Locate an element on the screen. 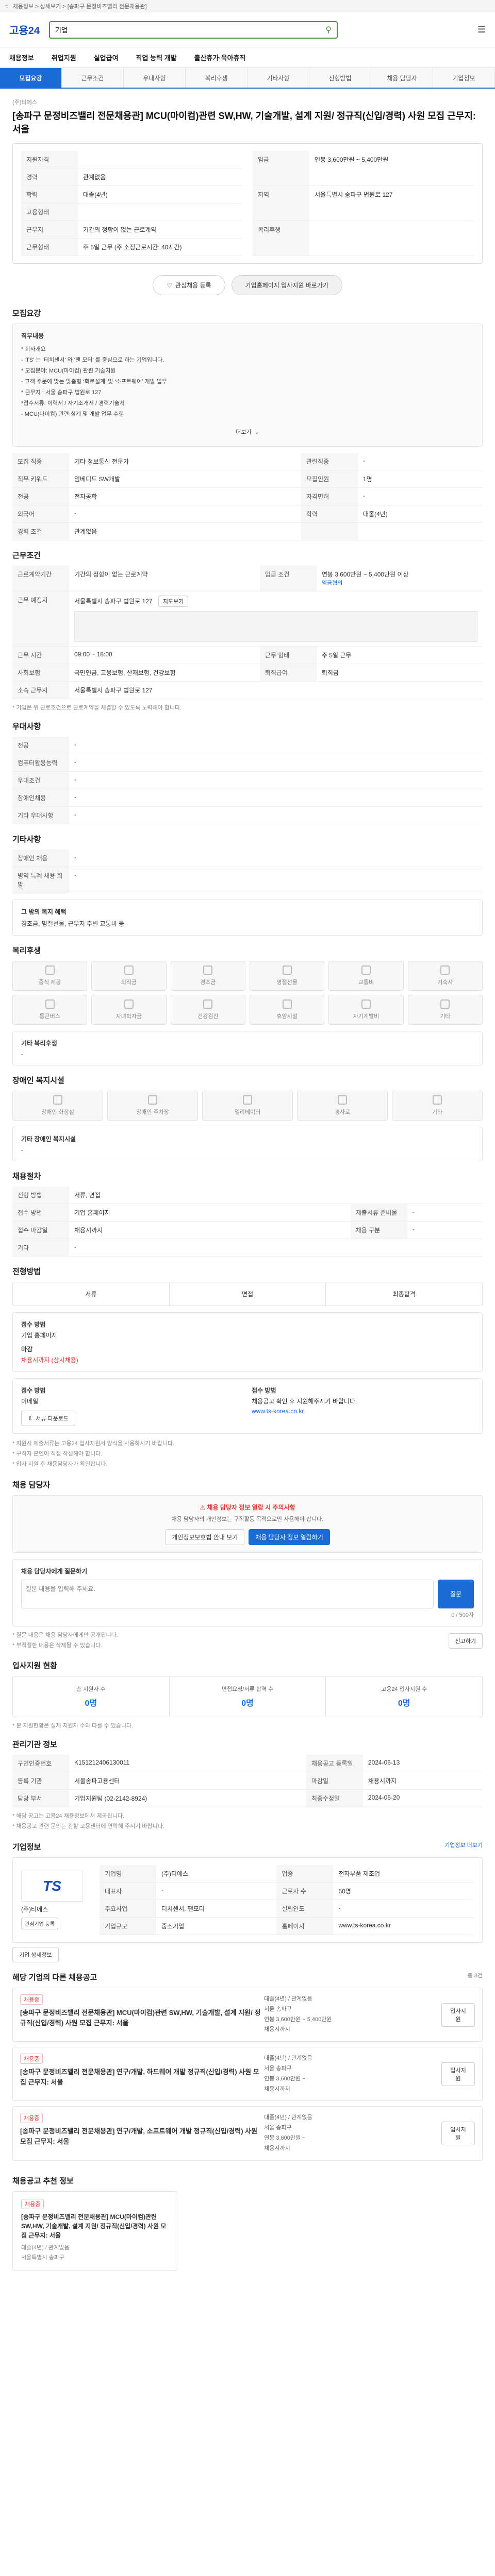 The height and width of the screenshot is (2576, 495). map-placeholder is located at coordinates (276, 626).